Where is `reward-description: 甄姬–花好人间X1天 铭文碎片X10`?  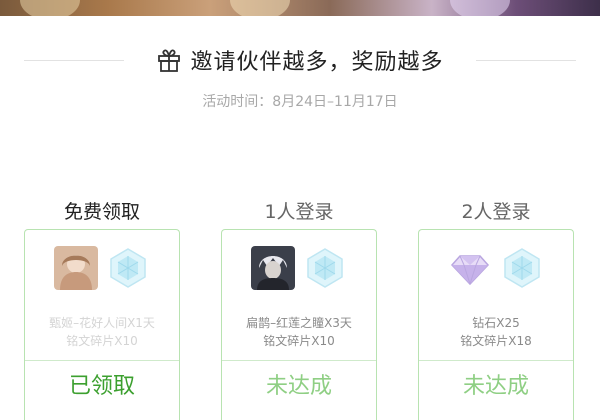
reward-description: 甄姬–花好人间X1天 铭文碎片X10 is located at coordinates (102, 332).